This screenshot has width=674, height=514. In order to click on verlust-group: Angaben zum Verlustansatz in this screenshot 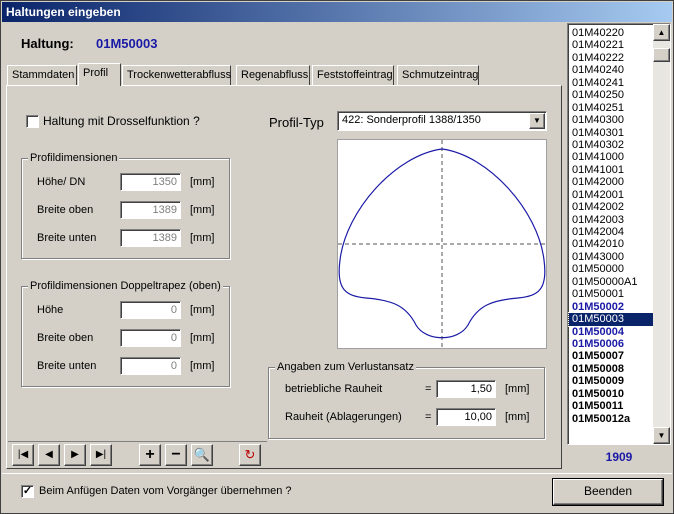, I will do `click(406, 400)`.